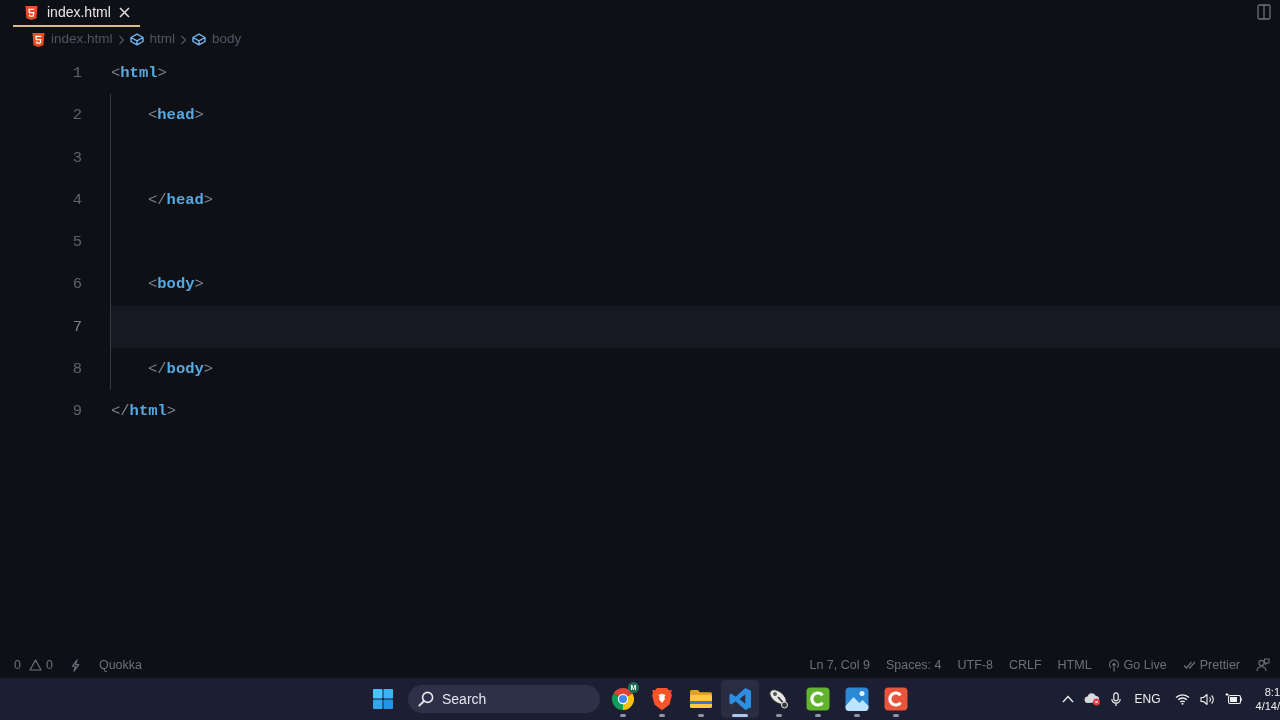 The width and height of the screenshot is (1280, 720). What do you see at coordinates (383, 699) in the screenshot?
I see `windows-logo-icon` at bounding box center [383, 699].